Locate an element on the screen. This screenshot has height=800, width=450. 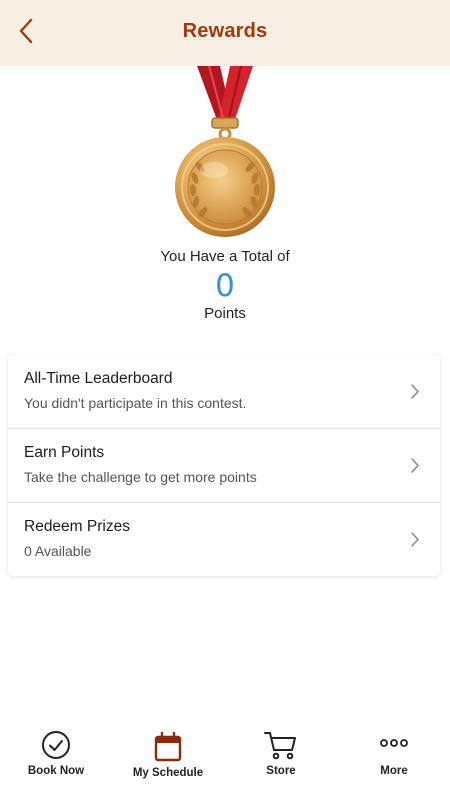
leaderboard-subtitle: You didn't participate in this contest. is located at coordinates (135, 403).